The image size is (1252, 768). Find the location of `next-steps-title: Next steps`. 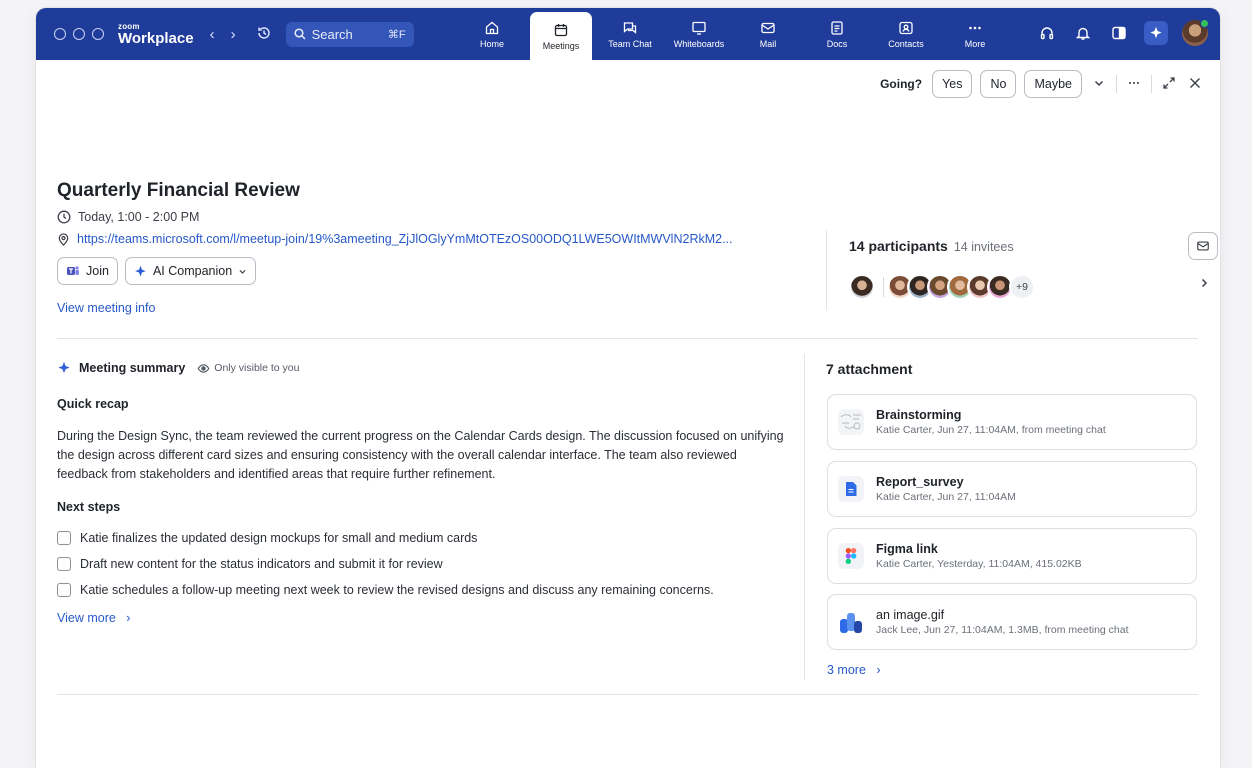

next-steps-title: Next steps is located at coordinates (89, 507).